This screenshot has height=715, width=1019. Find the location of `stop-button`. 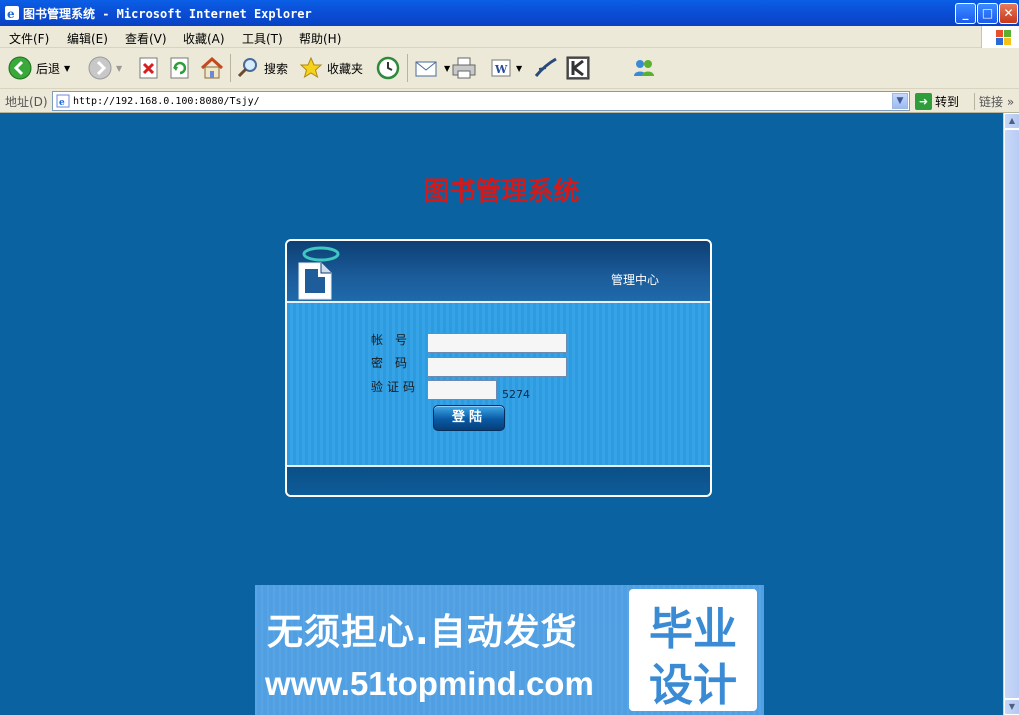

stop-button is located at coordinates (149, 68).